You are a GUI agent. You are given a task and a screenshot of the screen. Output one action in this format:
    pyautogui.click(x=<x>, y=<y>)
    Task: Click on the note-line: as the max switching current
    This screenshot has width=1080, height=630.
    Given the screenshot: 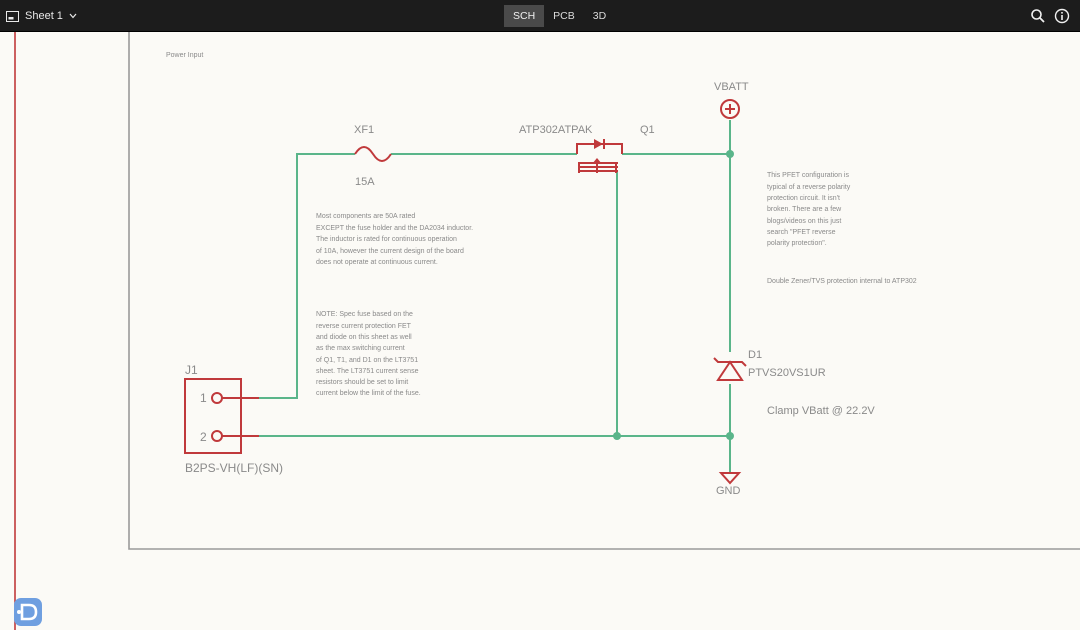 What is the action you would take?
    pyautogui.click(x=360, y=348)
    